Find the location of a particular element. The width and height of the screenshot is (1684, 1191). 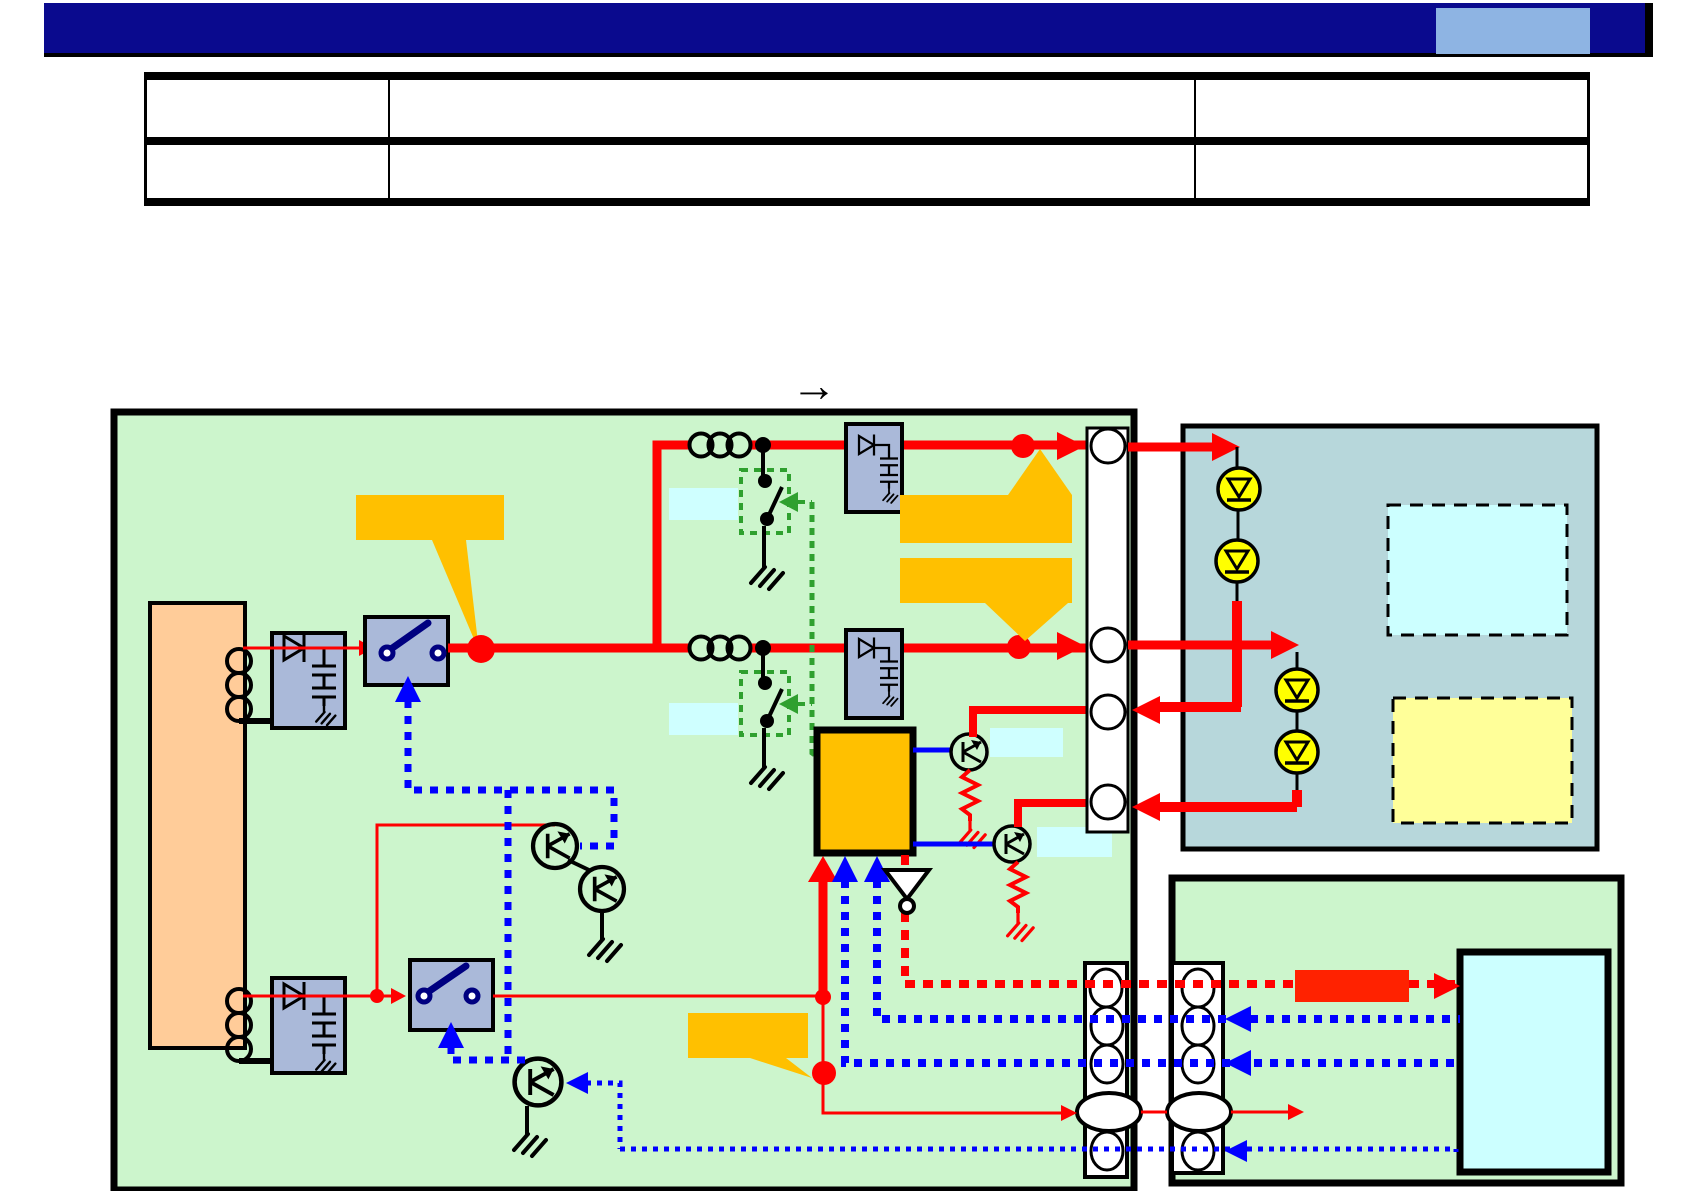

control-ic is located at coordinates (865, 791).